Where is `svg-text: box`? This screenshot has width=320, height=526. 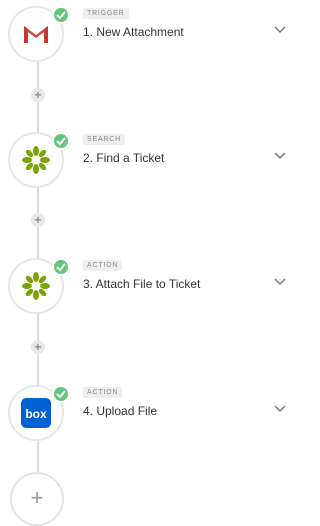
svg-text: box is located at coordinates (36, 414).